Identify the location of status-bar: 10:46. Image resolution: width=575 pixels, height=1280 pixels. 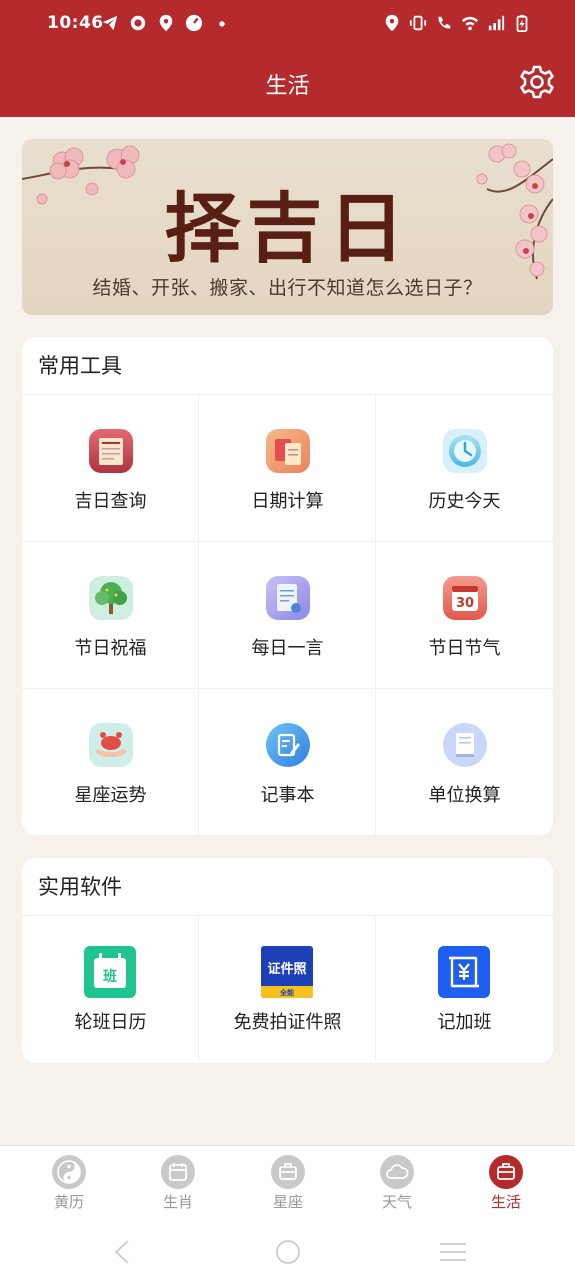
(287, 24).